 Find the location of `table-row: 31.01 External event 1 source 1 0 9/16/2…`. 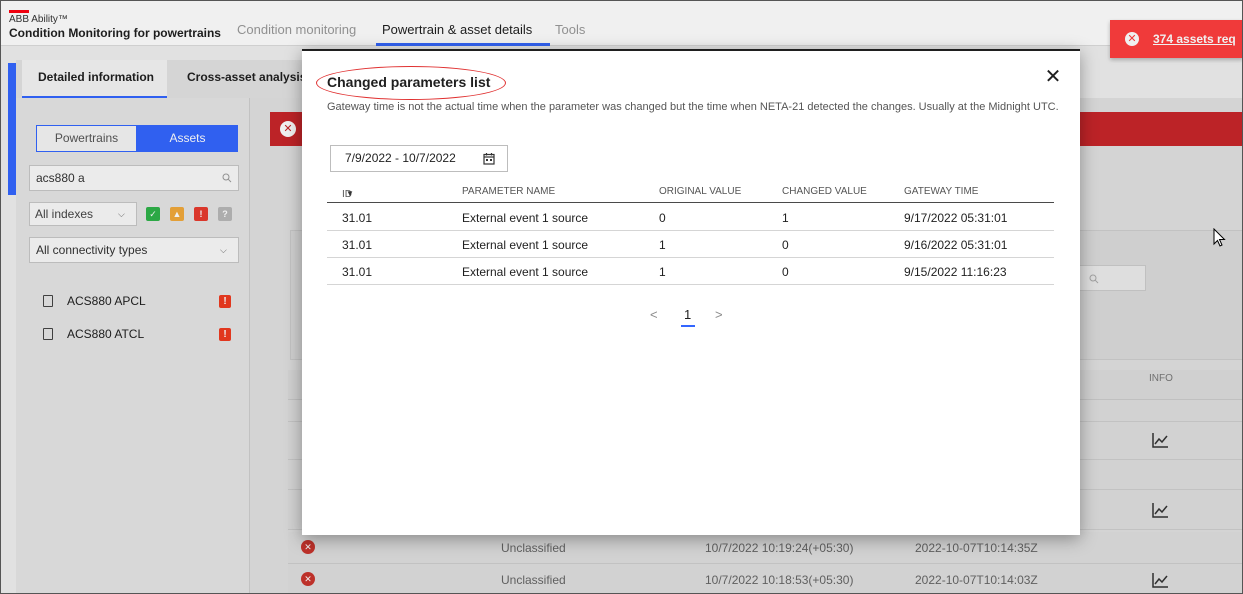

table-row: 31.01 External event 1 source 1 0 9/16/2… is located at coordinates (690, 244).